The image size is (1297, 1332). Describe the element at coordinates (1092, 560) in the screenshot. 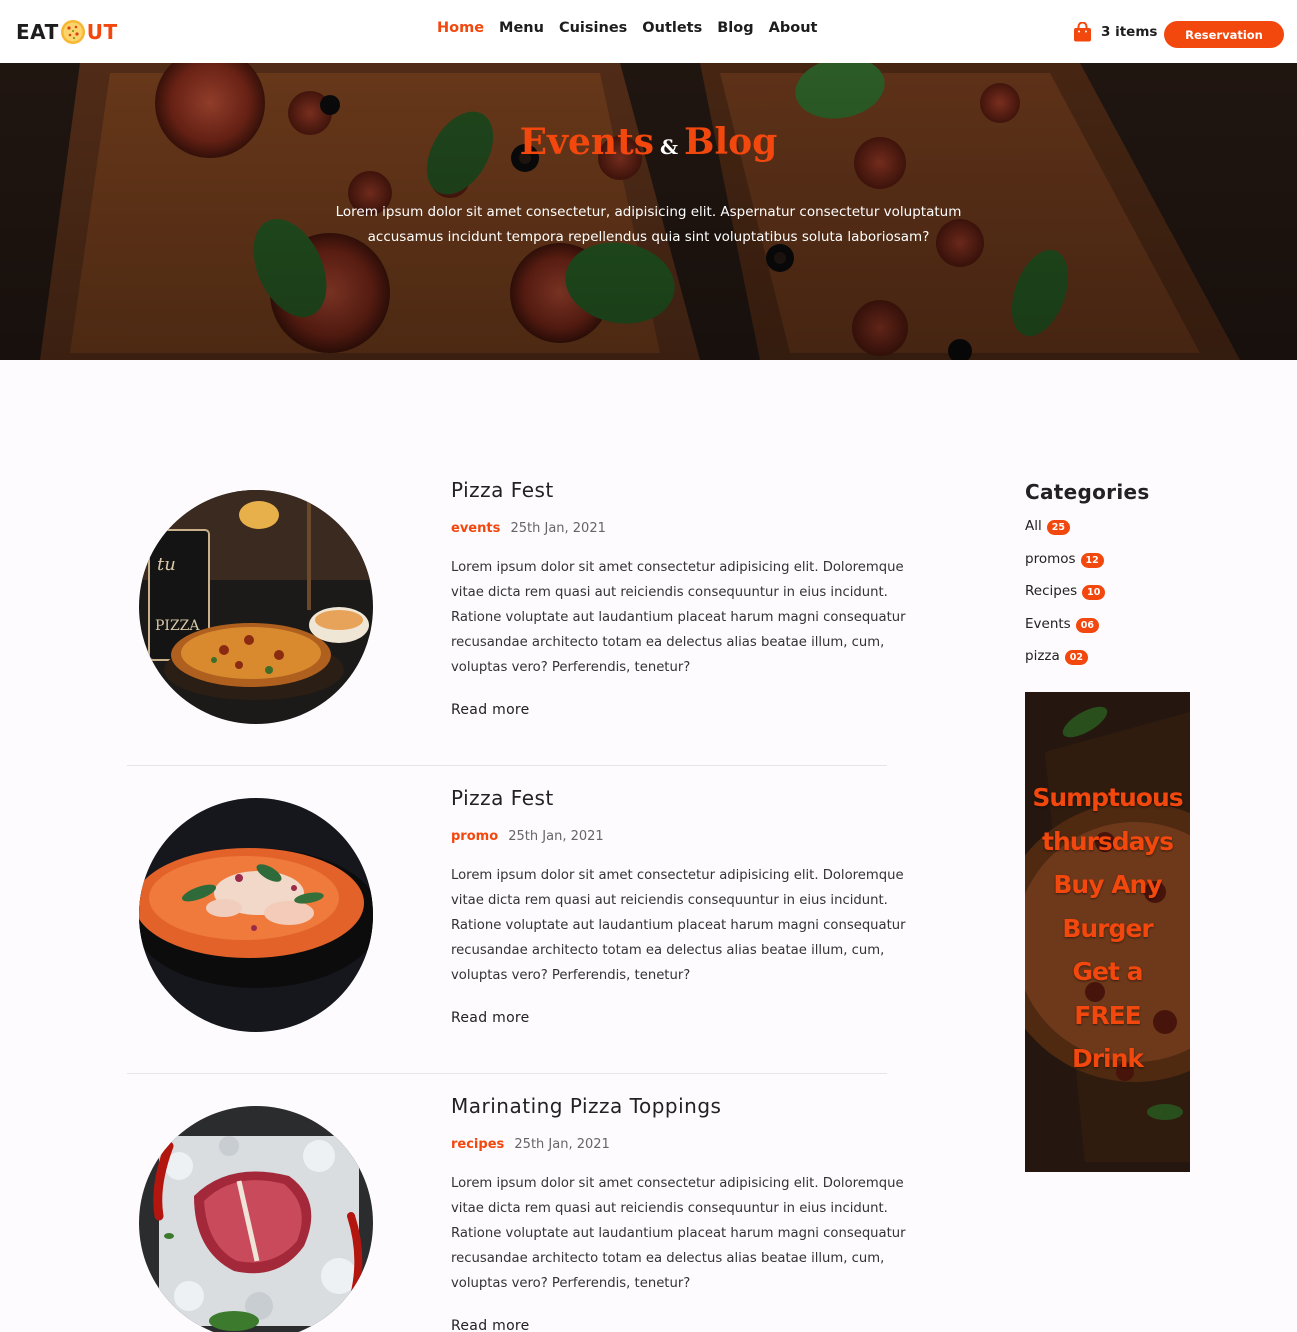

I see `category-count-badge: 12` at that location.